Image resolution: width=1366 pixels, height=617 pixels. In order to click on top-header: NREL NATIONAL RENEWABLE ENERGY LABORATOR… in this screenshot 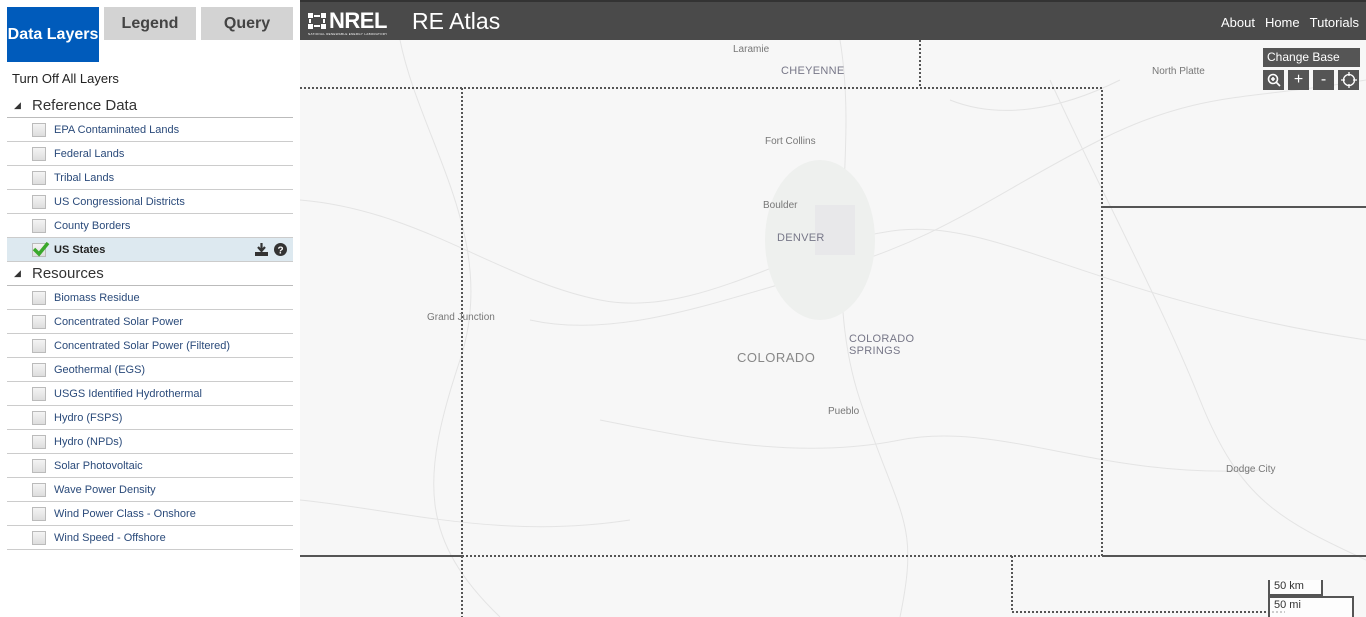, I will do `click(833, 20)`.